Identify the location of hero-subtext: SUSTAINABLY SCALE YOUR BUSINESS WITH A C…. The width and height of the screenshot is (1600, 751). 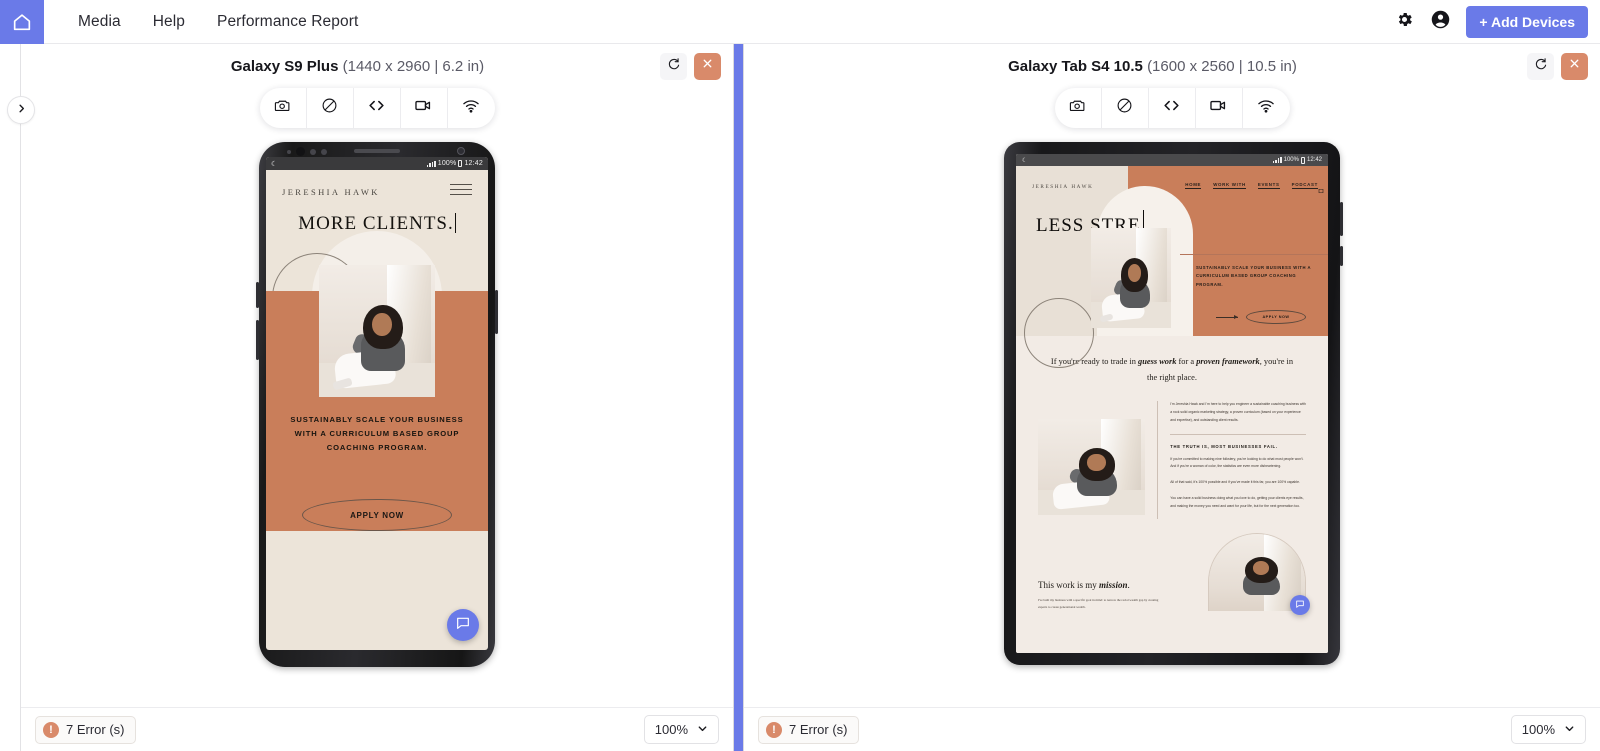
(1253, 276).